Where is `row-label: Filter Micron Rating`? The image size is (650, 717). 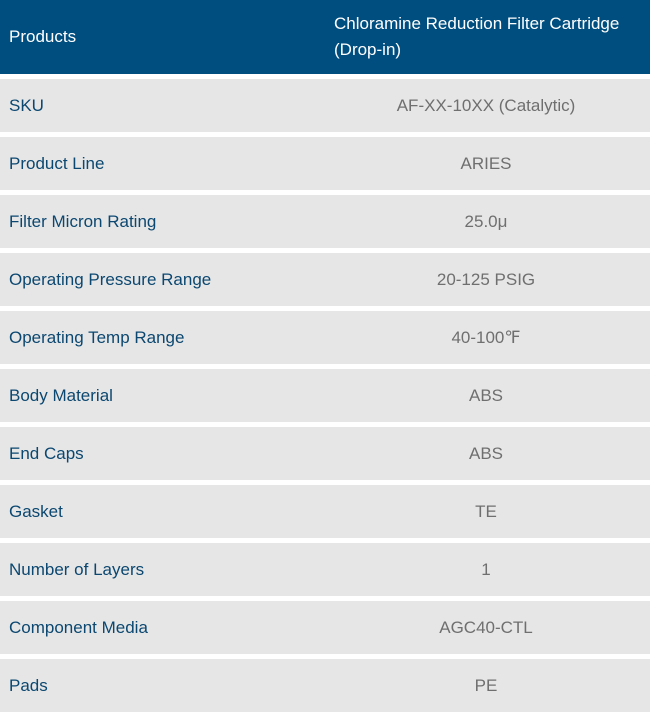 row-label: Filter Micron Rating is located at coordinates (161, 224).